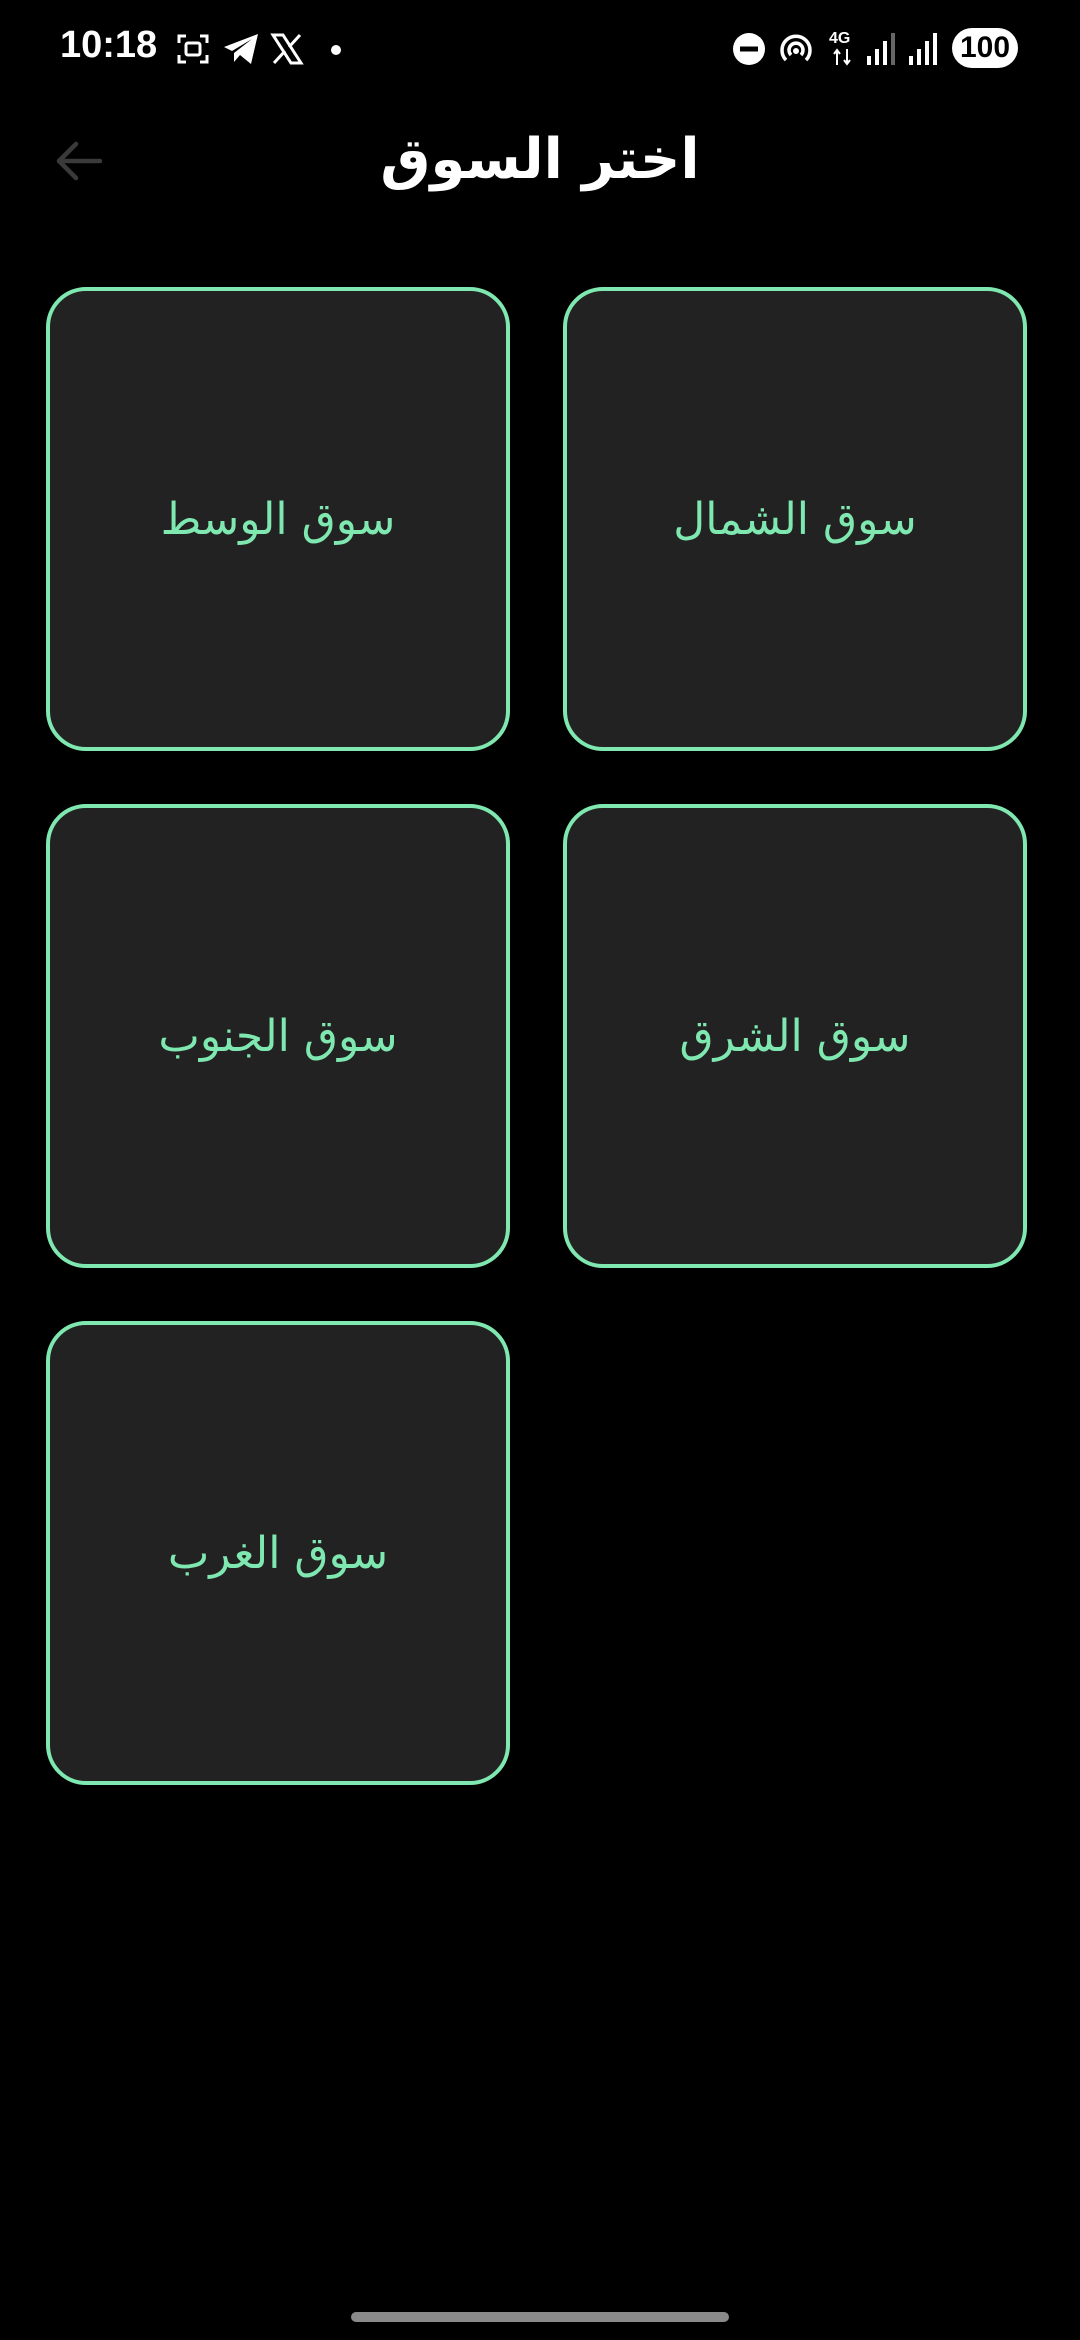 This screenshot has height=2340, width=1080. I want to click on battery-indicator: 100, so click(985, 48).